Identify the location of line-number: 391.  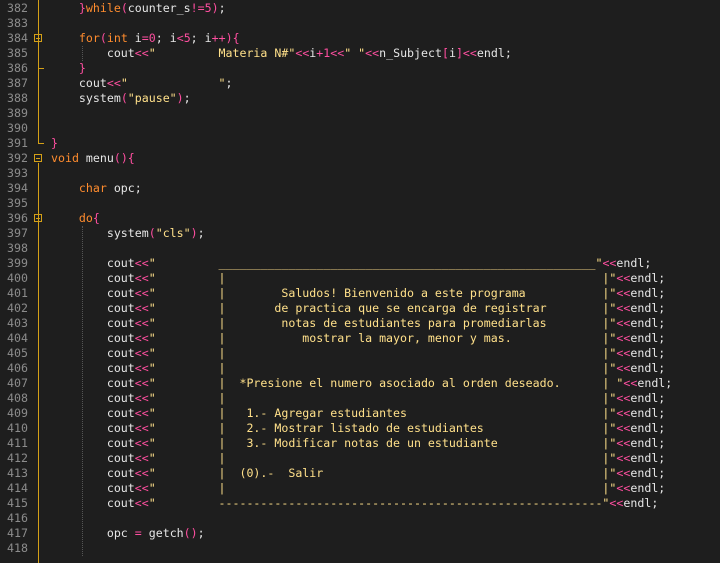
(17, 143).